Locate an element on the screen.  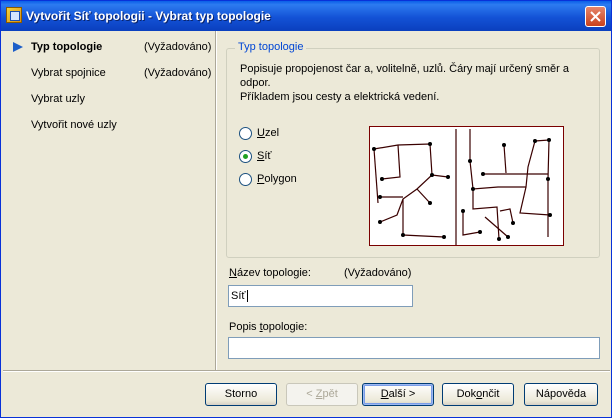
topology-name-label: Název topologie: is located at coordinates (270, 273).